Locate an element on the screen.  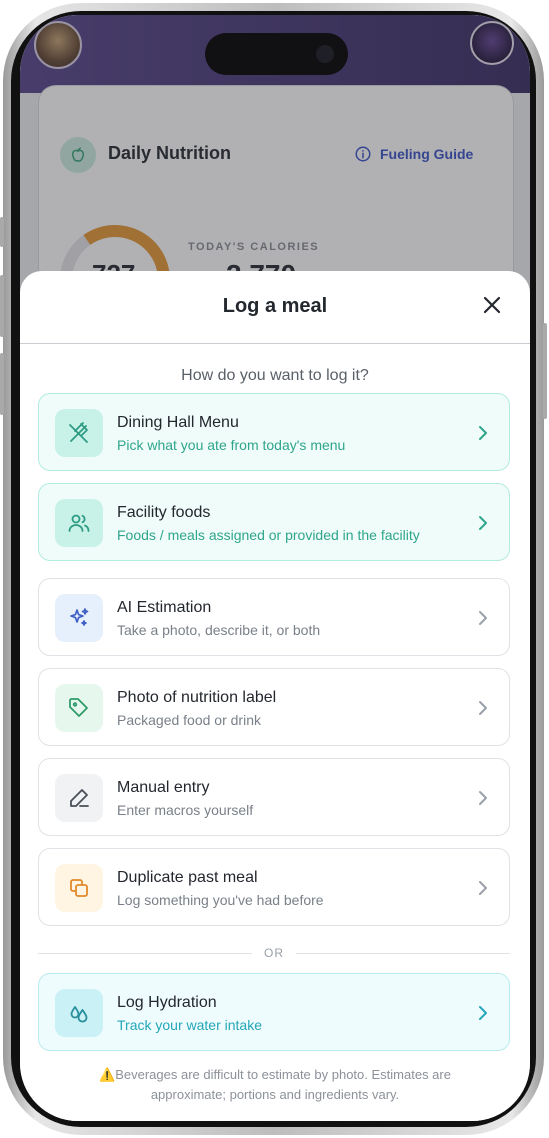
pencil-icon is located at coordinates (79, 798).